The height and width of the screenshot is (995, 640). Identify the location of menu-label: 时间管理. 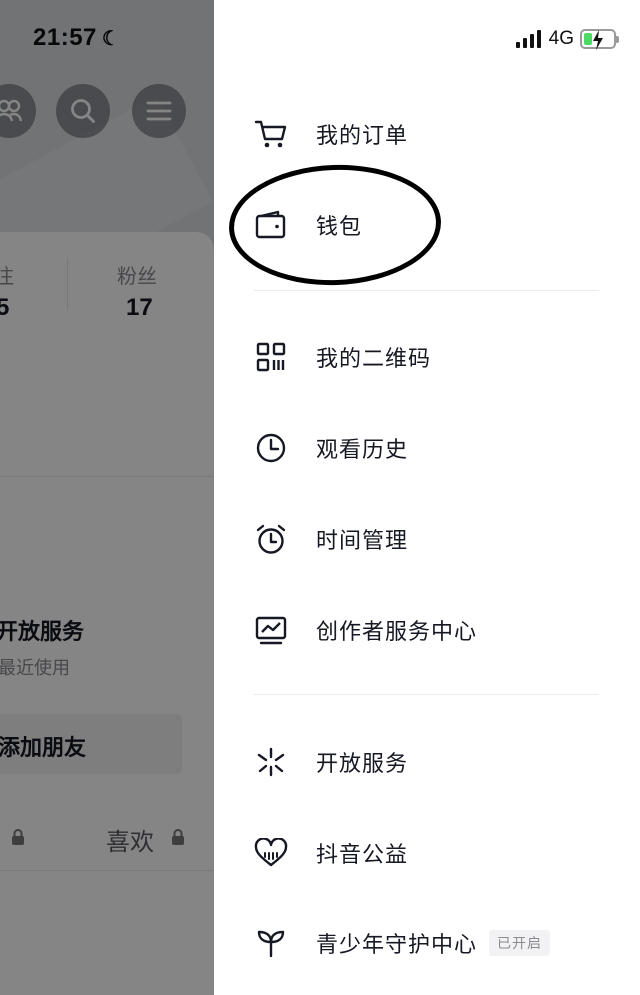
(362, 541).